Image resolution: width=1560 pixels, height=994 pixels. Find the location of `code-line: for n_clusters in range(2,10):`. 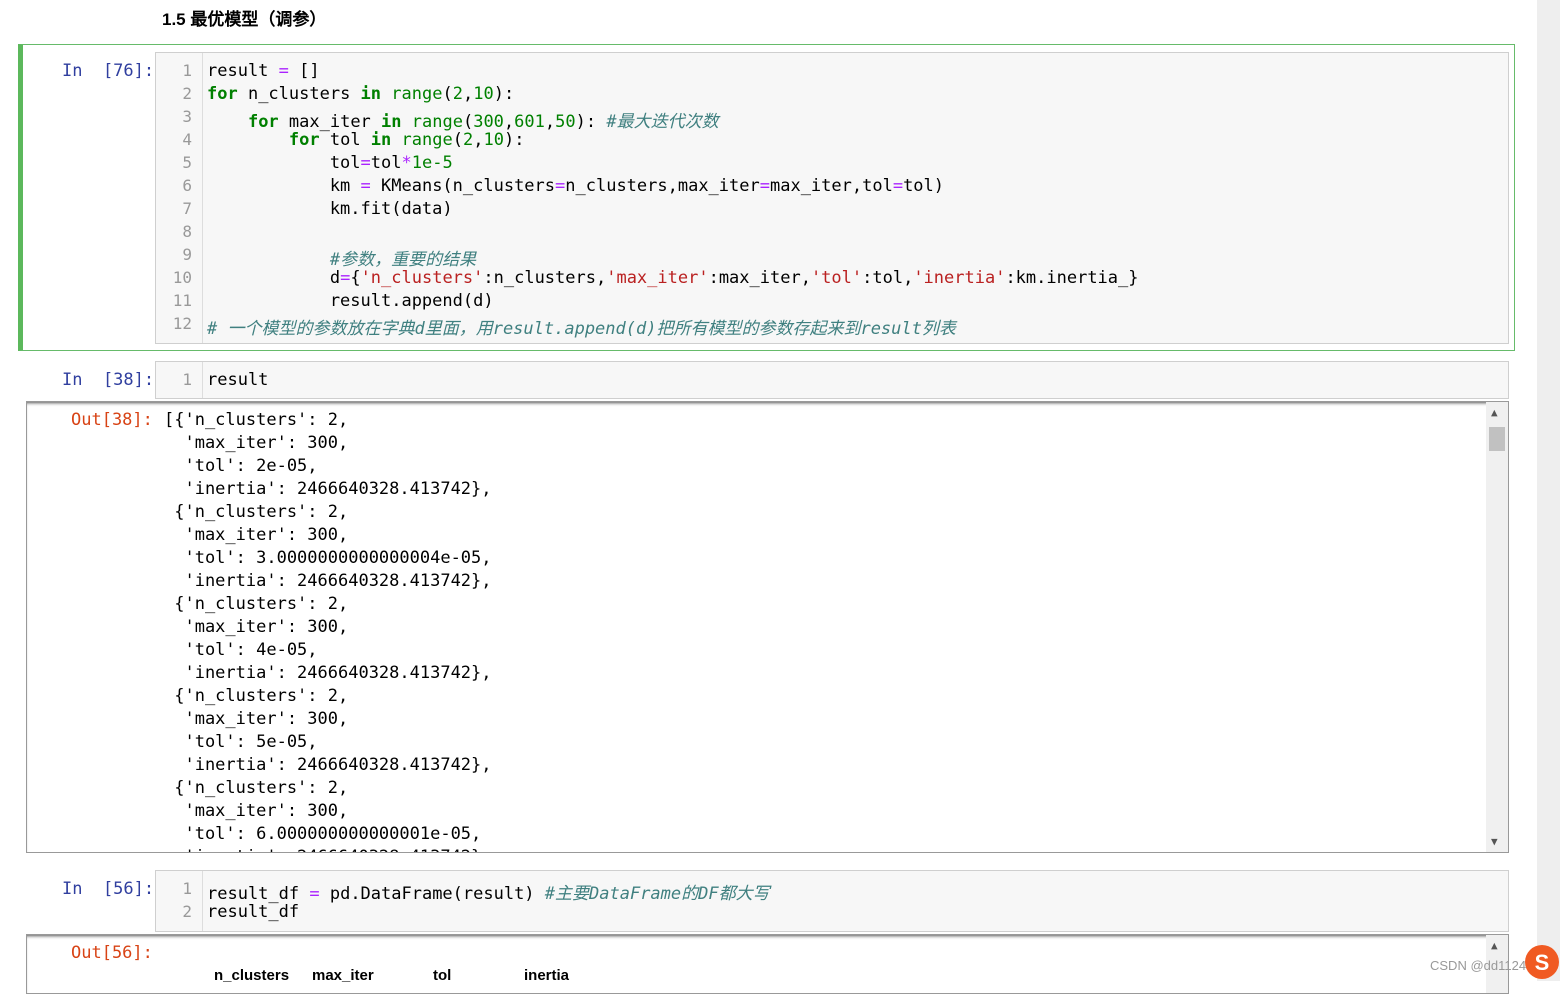

code-line: for n_clusters in range(2,10): is located at coordinates (360, 94).